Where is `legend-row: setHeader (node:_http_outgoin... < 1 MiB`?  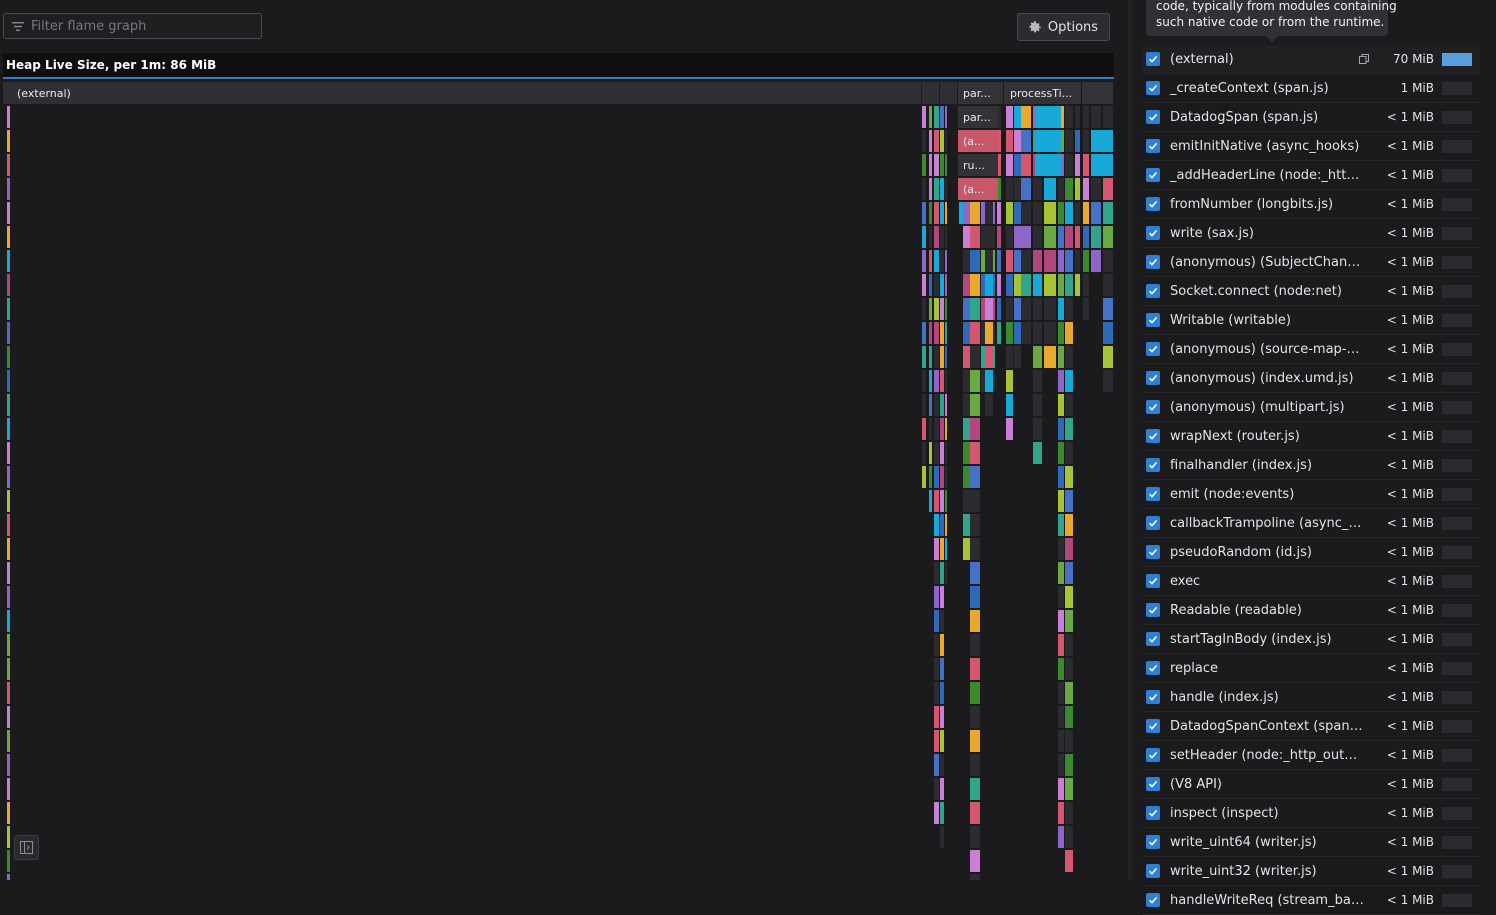 legend-row: setHeader (node:_http_outgoin... < 1 MiB is located at coordinates (1311, 755).